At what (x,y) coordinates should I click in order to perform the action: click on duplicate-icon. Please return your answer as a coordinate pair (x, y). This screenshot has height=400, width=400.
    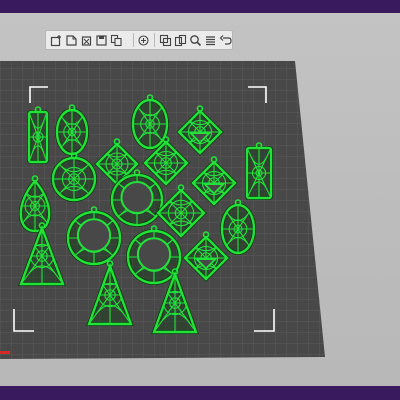
    Looking at the image, I should click on (180, 40).